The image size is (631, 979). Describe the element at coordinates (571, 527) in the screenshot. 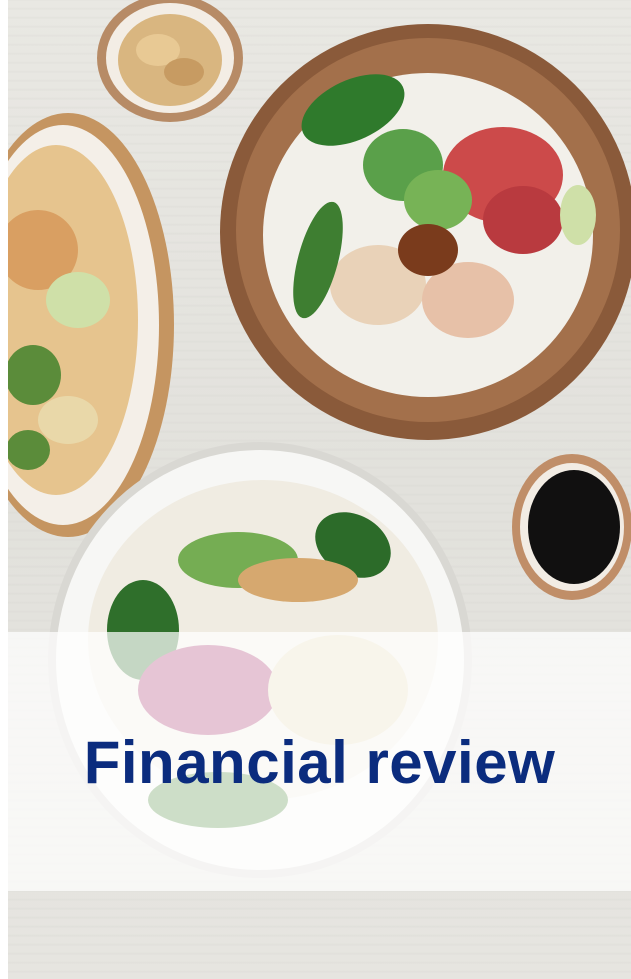

I see `soy-sauce-dish` at that location.